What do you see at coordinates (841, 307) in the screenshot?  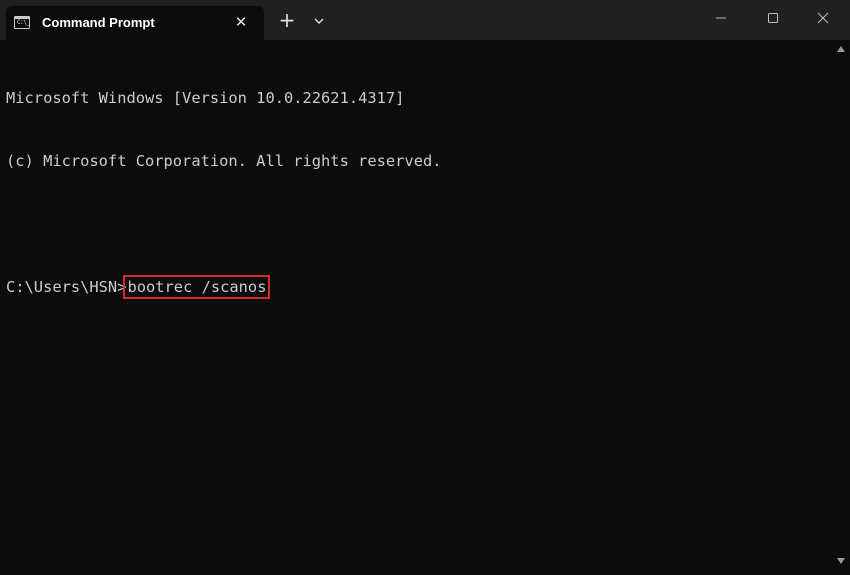 I see `vertical-scrollbar` at bounding box center [841, 307].